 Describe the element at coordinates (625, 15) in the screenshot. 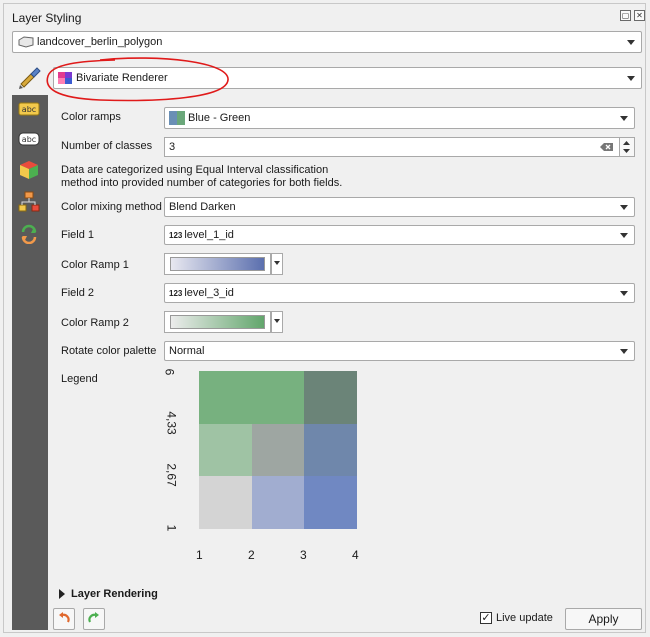

I see `float-panel-icon: ▢` at that location.